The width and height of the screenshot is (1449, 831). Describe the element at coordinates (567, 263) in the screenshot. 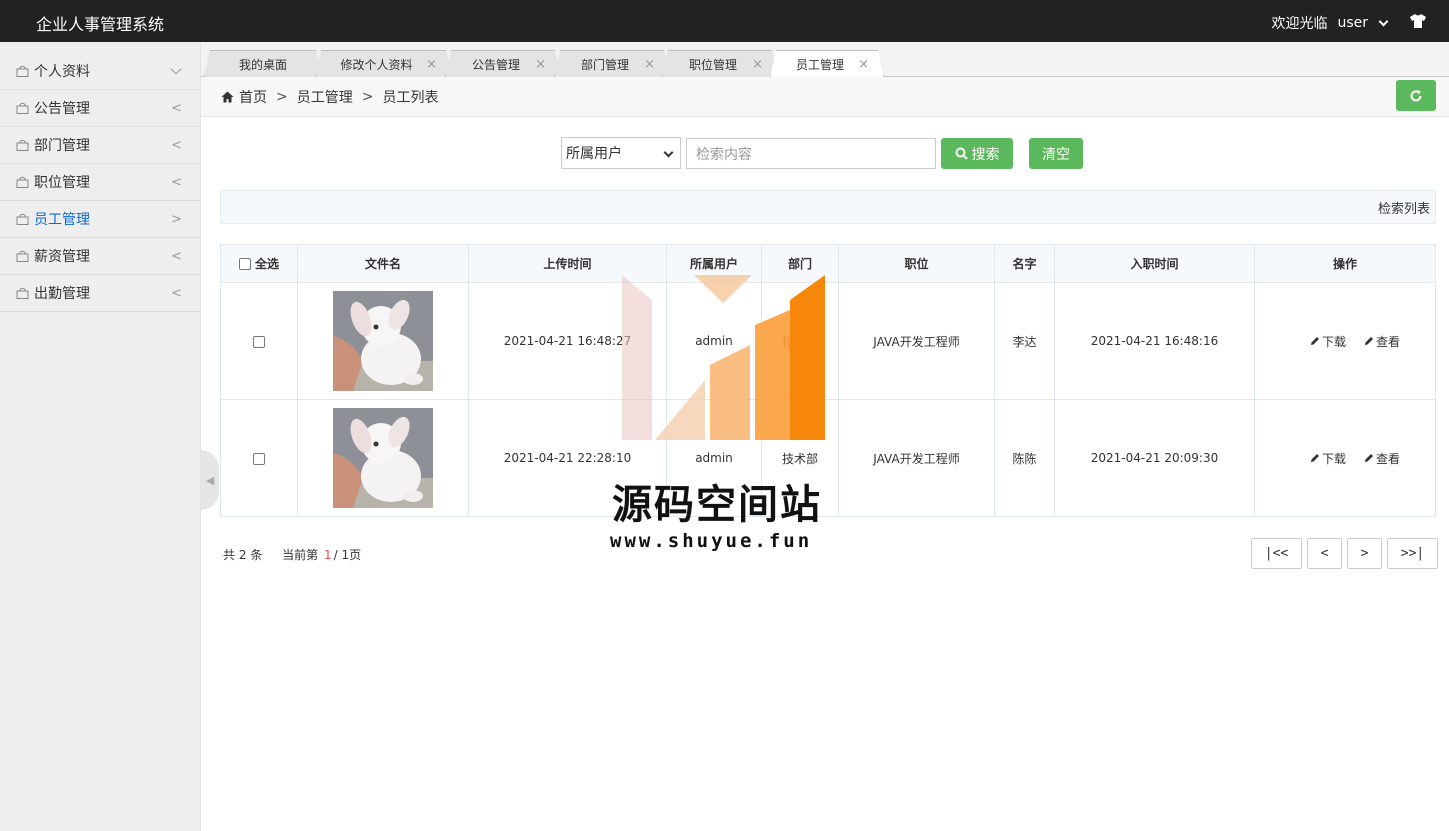

I see `column-header: 上传时间` at that location.